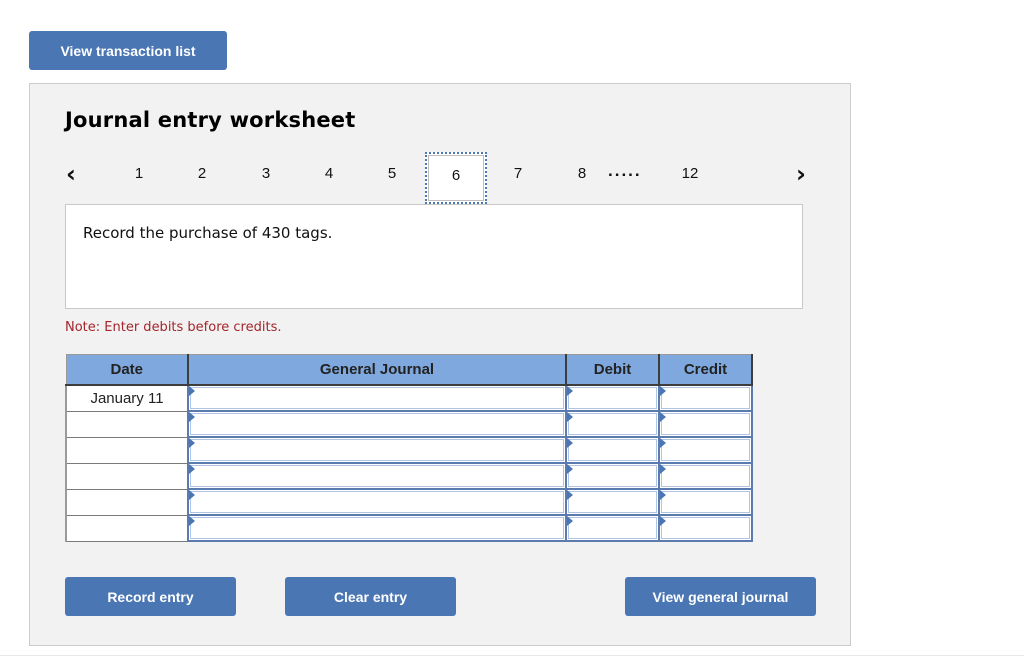  I want to click on chevron-left-icon: ‹, so click(71, 174).